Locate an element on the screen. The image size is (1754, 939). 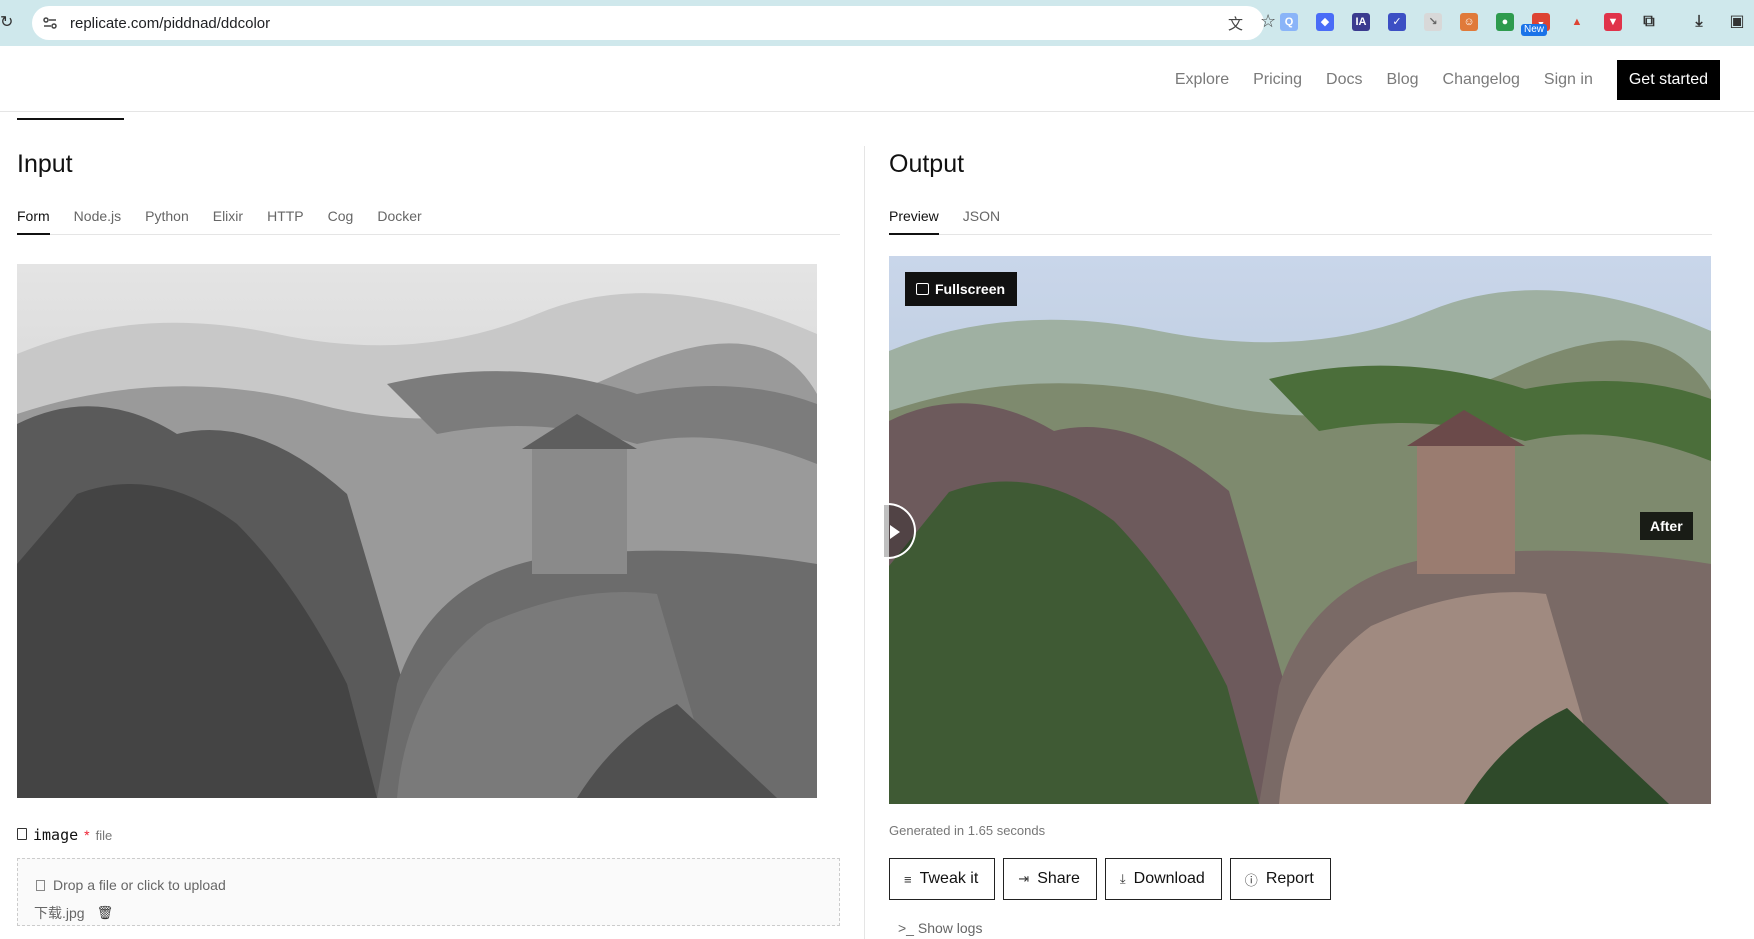
fullscreen-label: Fullscreen is located at coordinates (970, 289).